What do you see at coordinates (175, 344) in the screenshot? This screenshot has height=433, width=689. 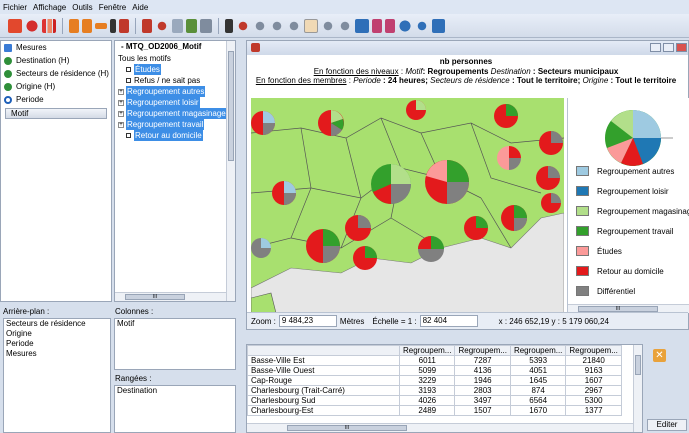 I see `colonnes-list: Motif` at bounding box center [175, 344].